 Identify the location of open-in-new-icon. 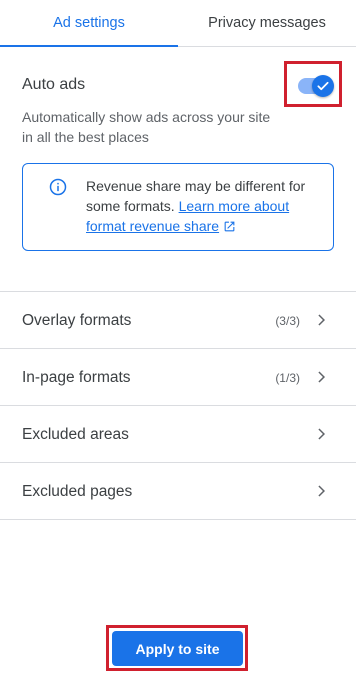
(229, 226).